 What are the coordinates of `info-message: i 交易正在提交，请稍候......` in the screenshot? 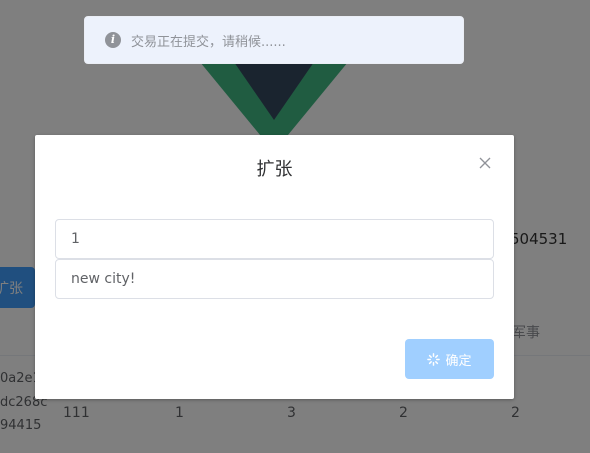 It's located at (274, 40).